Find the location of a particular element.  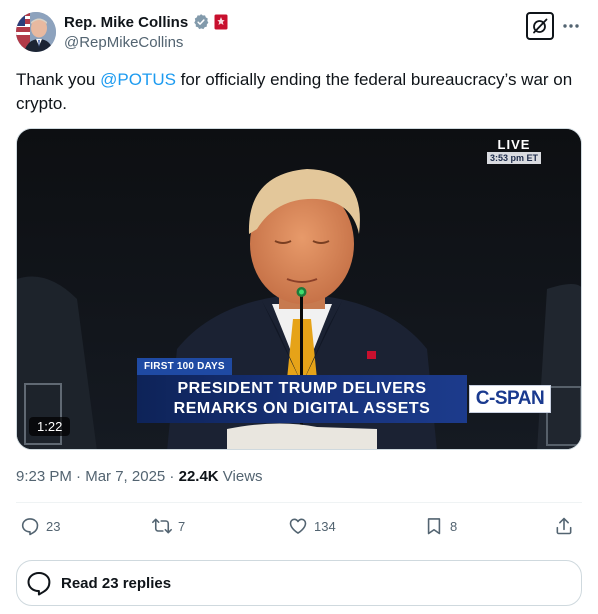

headline-line-2: REMARKS ON DIGITAL ASSETS is located at coordinates (302, 408).